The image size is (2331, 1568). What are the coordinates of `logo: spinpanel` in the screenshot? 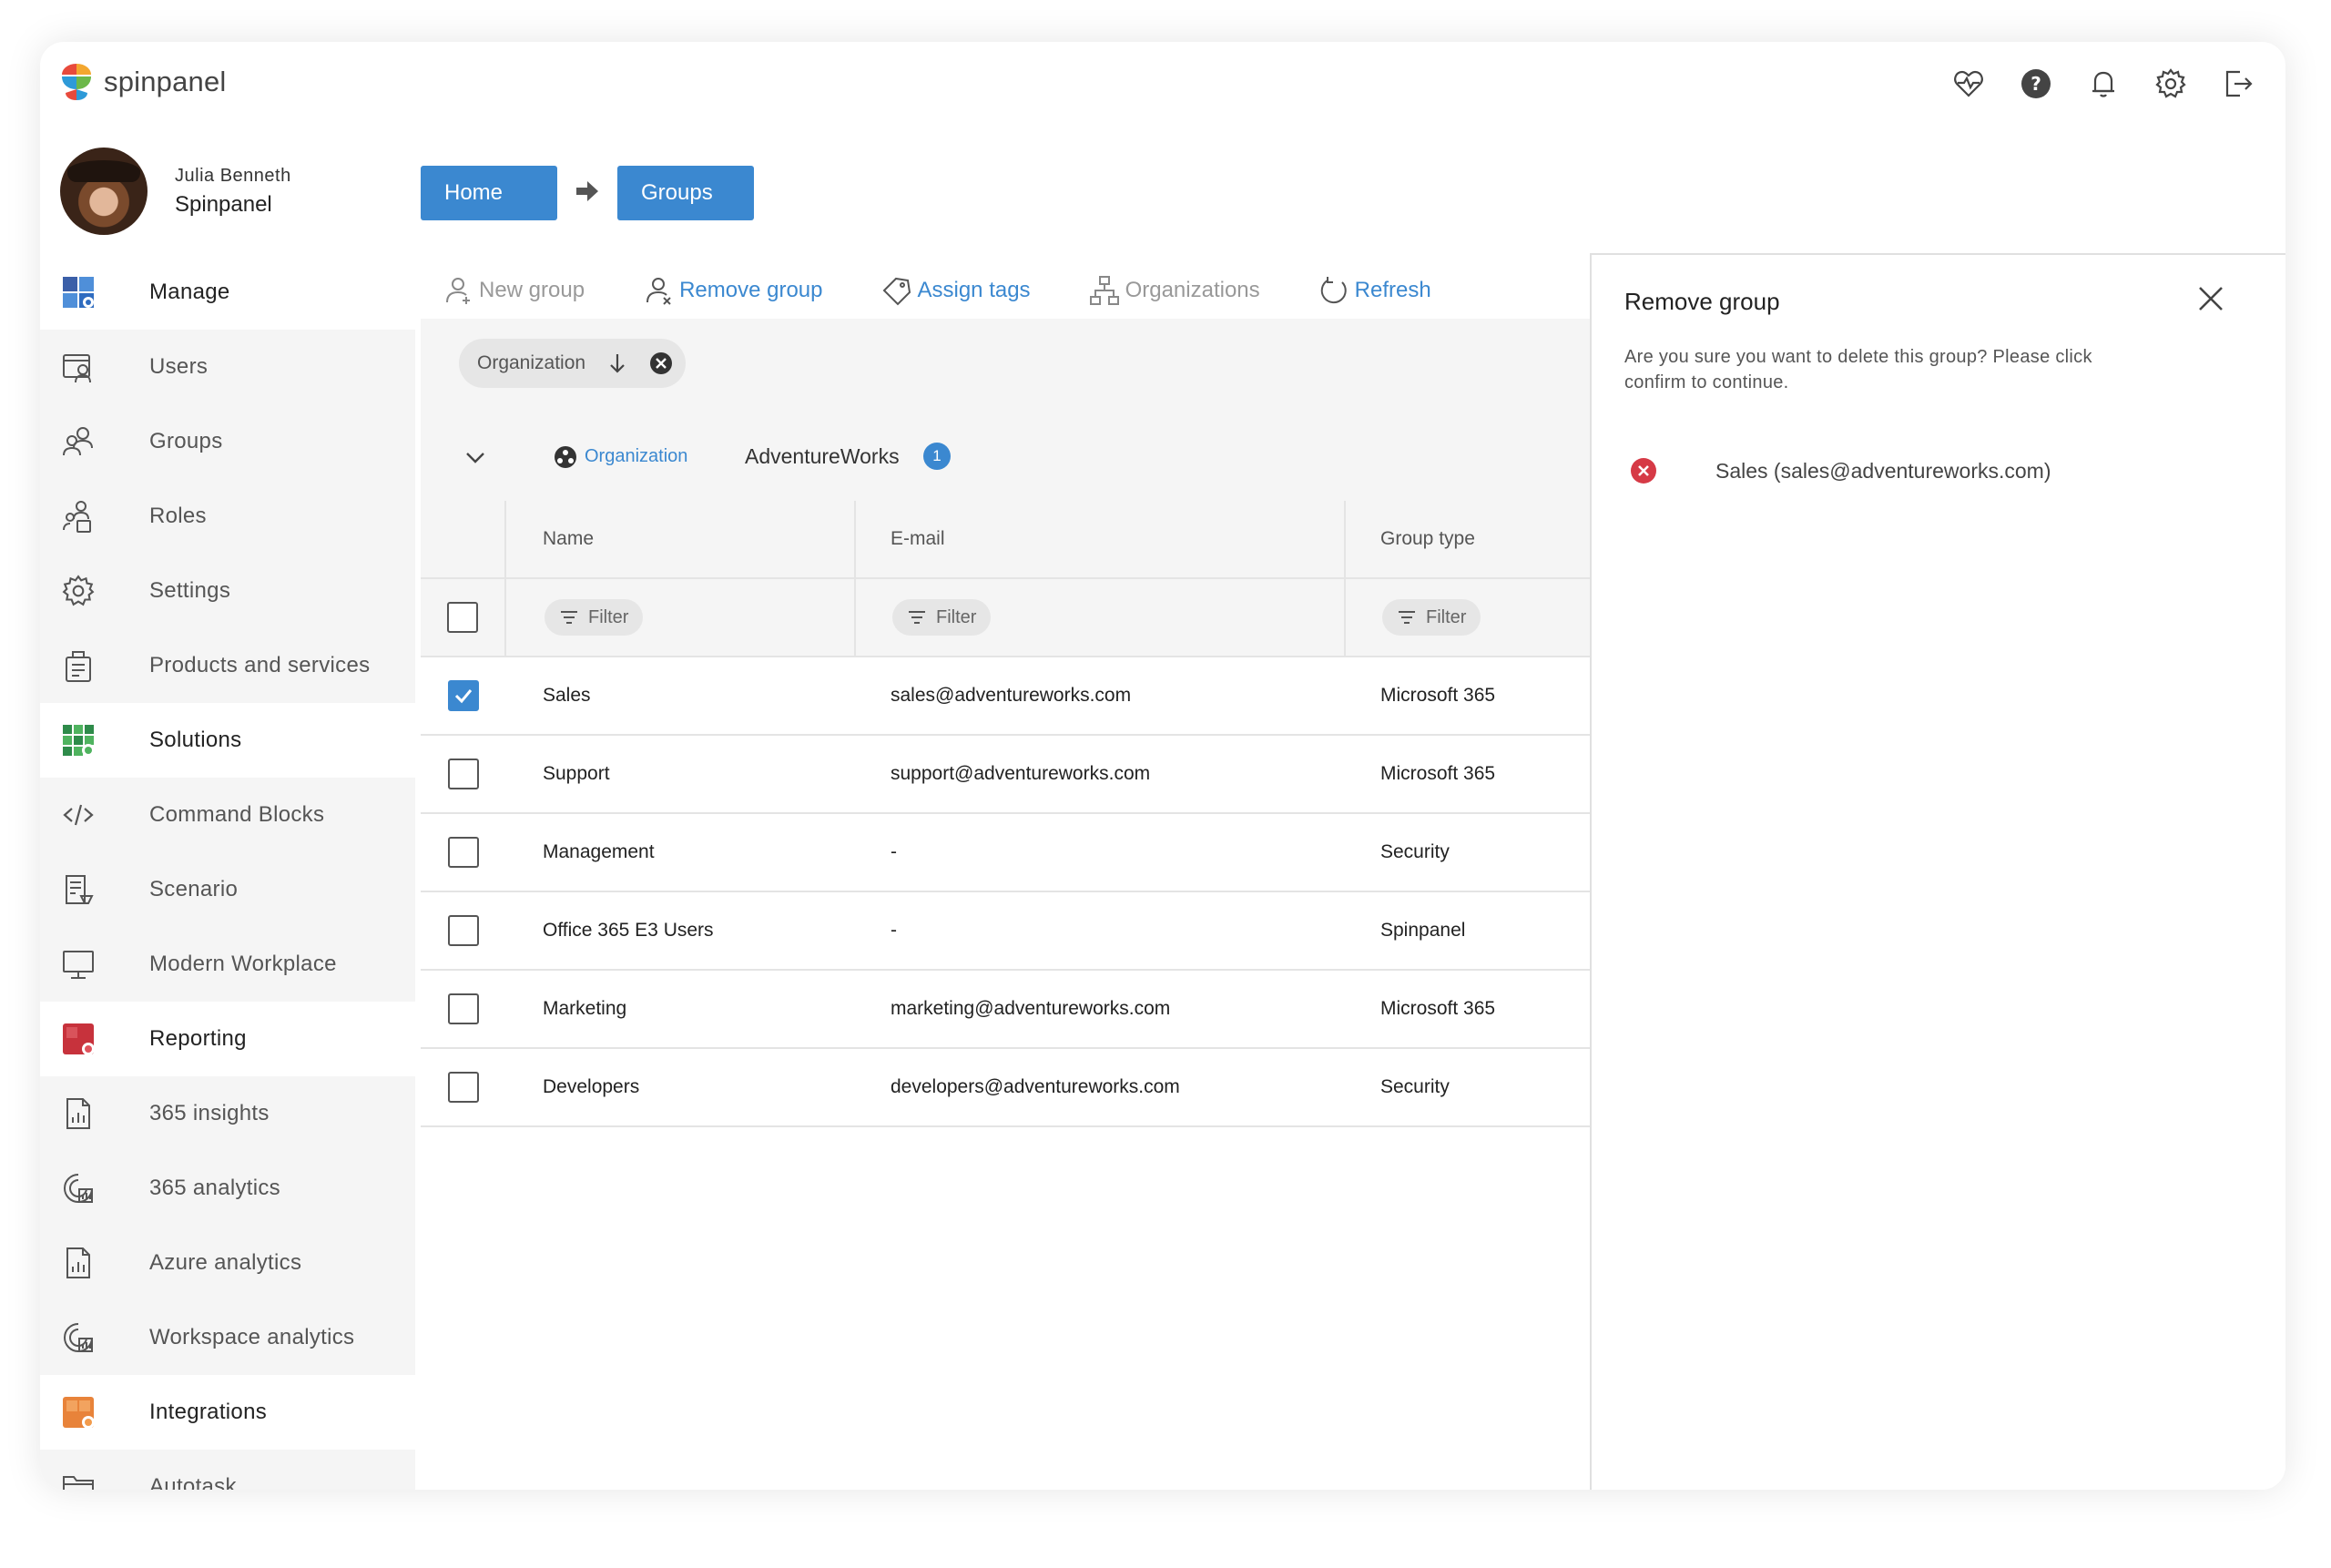 It's located at (143, 82).